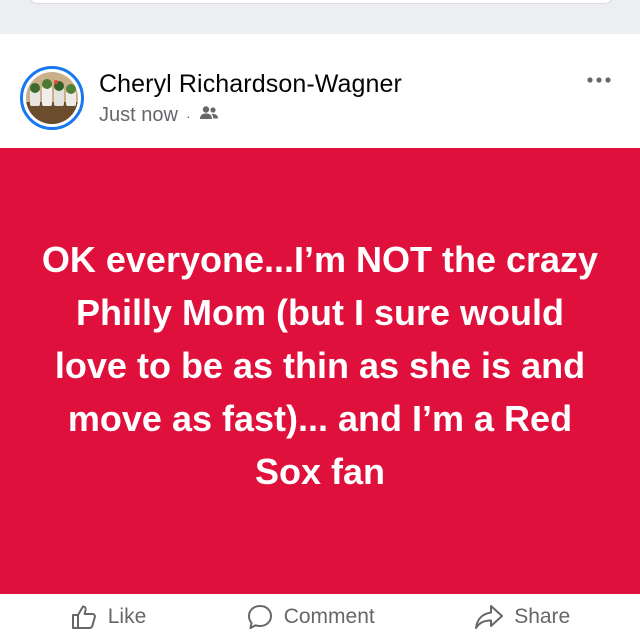 The height and width of the screenshot is (640, 640). I want to click on post-header: Cheryl Richardson-Wagner Just now ·, so click(320, 97).